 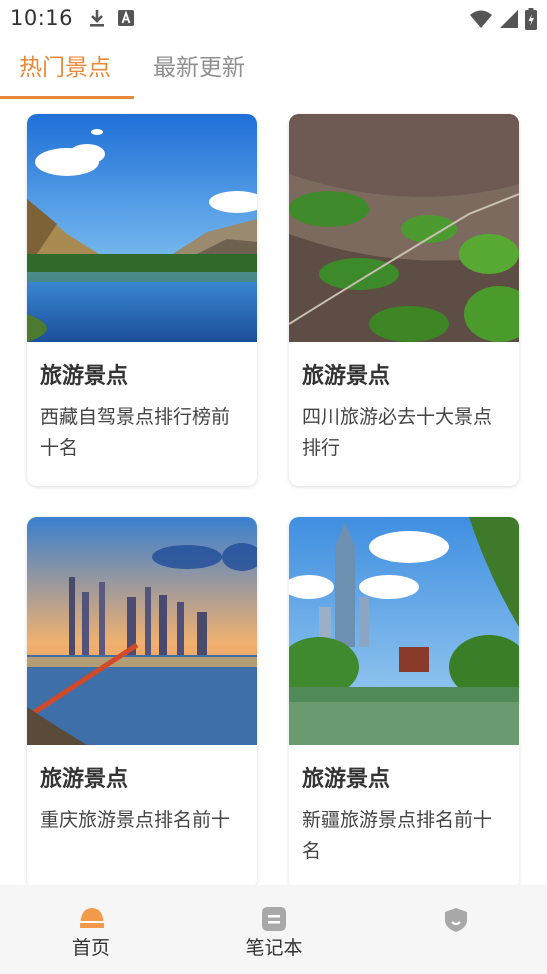 What do you see at coordinates (273, 68) in the screenshot?
I see `tab-bar: 热门景点 最新更新` at bounding box center [273, 68].